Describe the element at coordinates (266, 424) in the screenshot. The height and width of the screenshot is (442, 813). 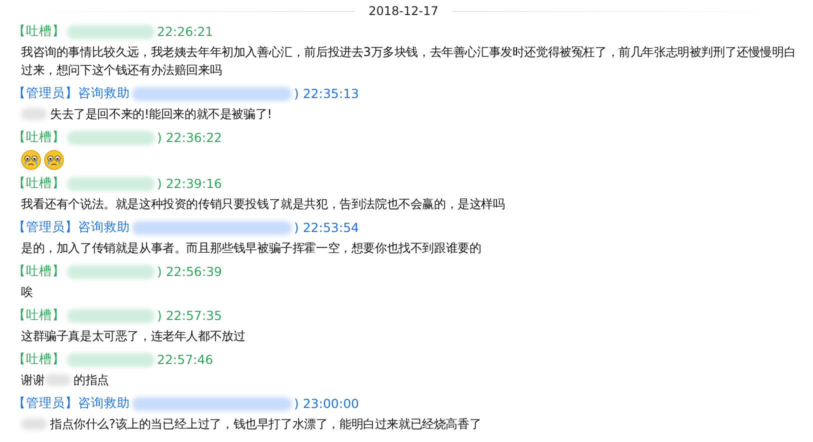
I see `message-text: 指点你什么?该上的当已经上过了，钱也早打了水漂了，能明白过来就已经烧高香了` at that location.